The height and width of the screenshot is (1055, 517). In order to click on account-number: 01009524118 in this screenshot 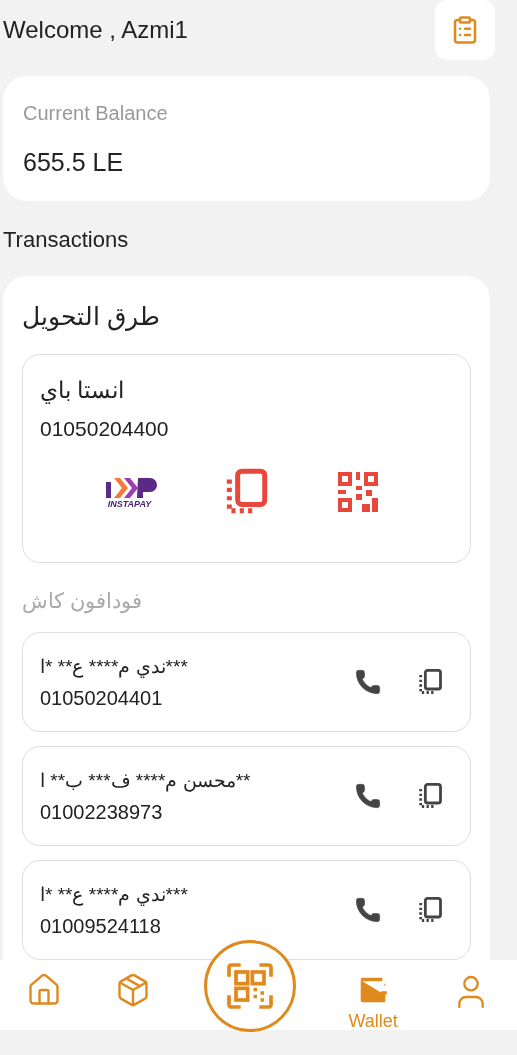, I will do `click(101, 927)`.